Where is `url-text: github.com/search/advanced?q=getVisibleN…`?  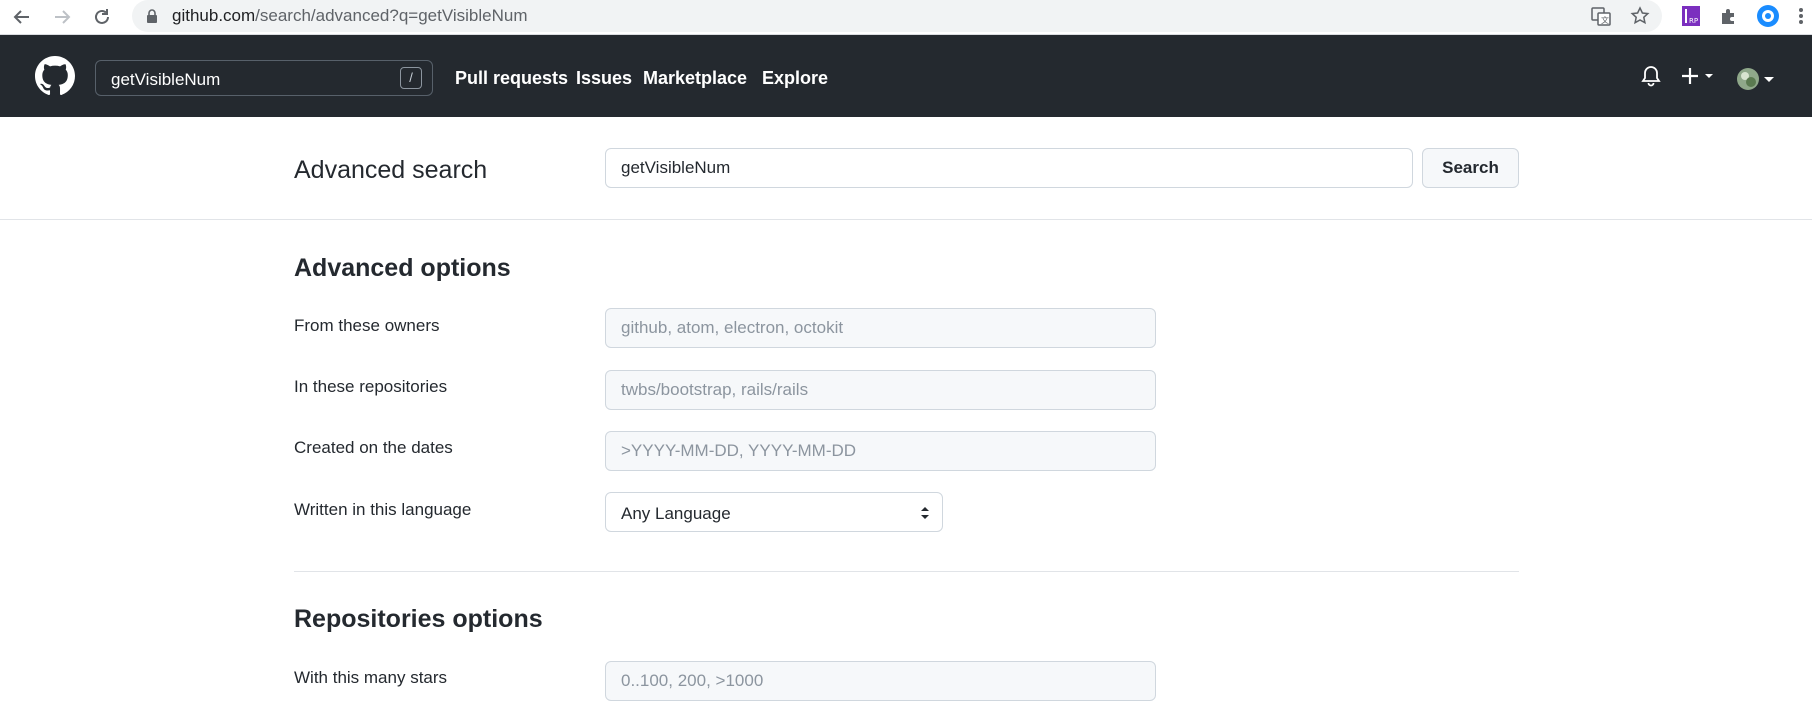
url-text: github.com/search/advanced?q=getVisibleN… is located at coordinates (350, 15).